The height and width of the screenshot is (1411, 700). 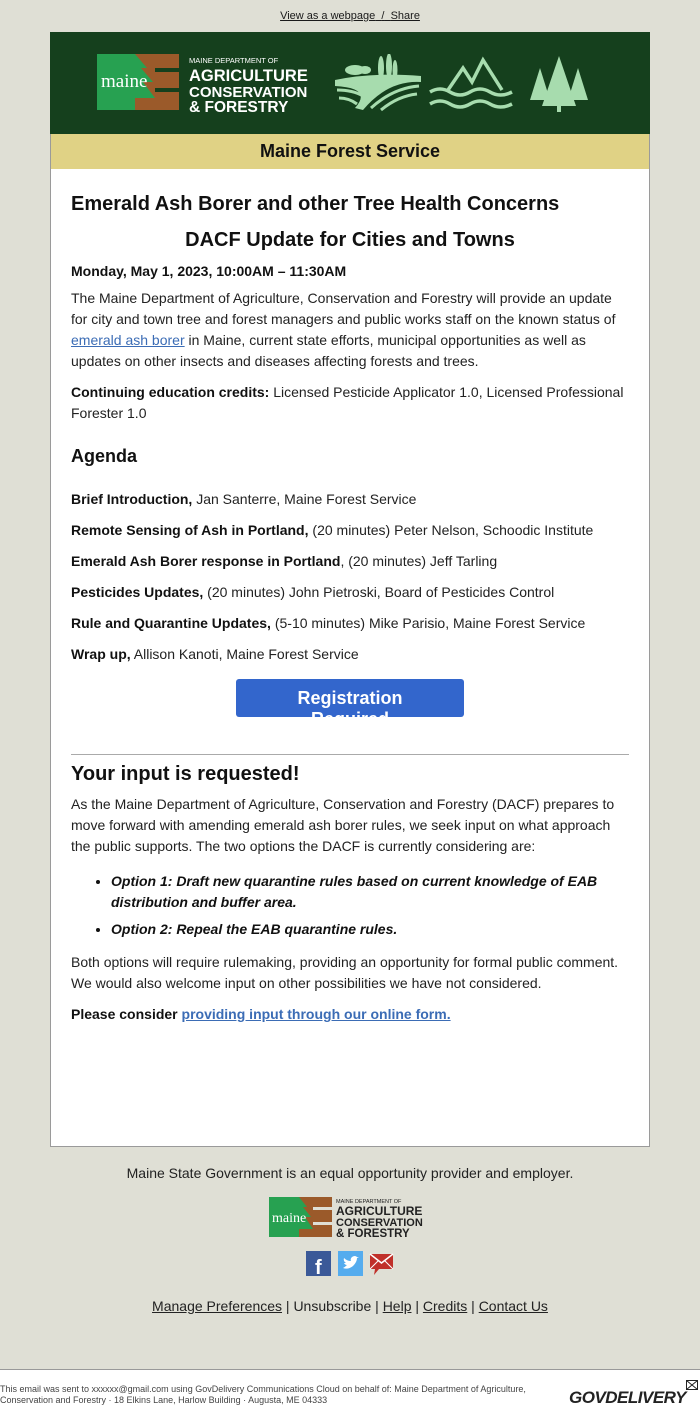 I want to click on manage-preferences-link: Manage Preferences, so click(x=217, y=1306).